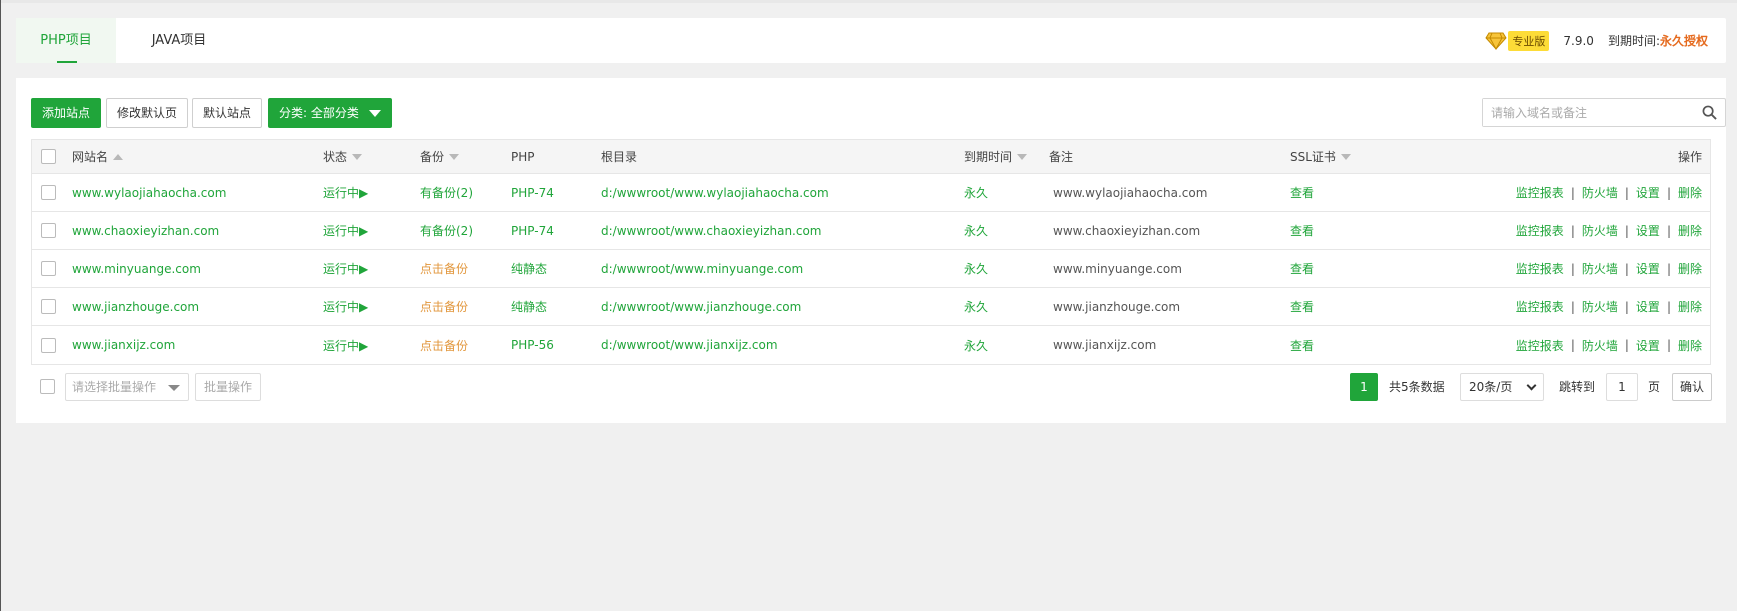 Image resolution: width=1737 pixels, height=611 pixels. I want to click on tab-php-projects: PHP项目, so click(66, 40).